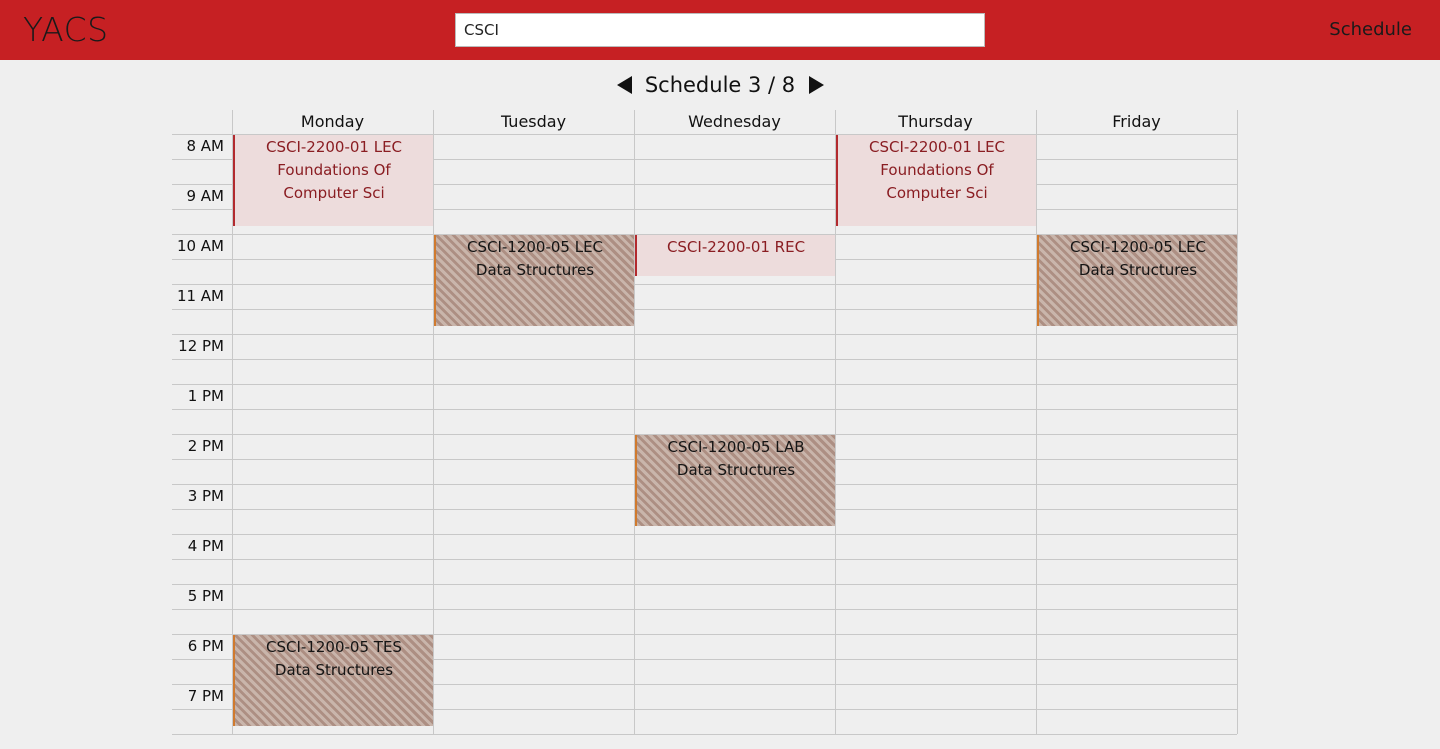 The width and height of the screenshot is (1440, 749). I want to click on hour-label: 1 PM, so click(205, 396).